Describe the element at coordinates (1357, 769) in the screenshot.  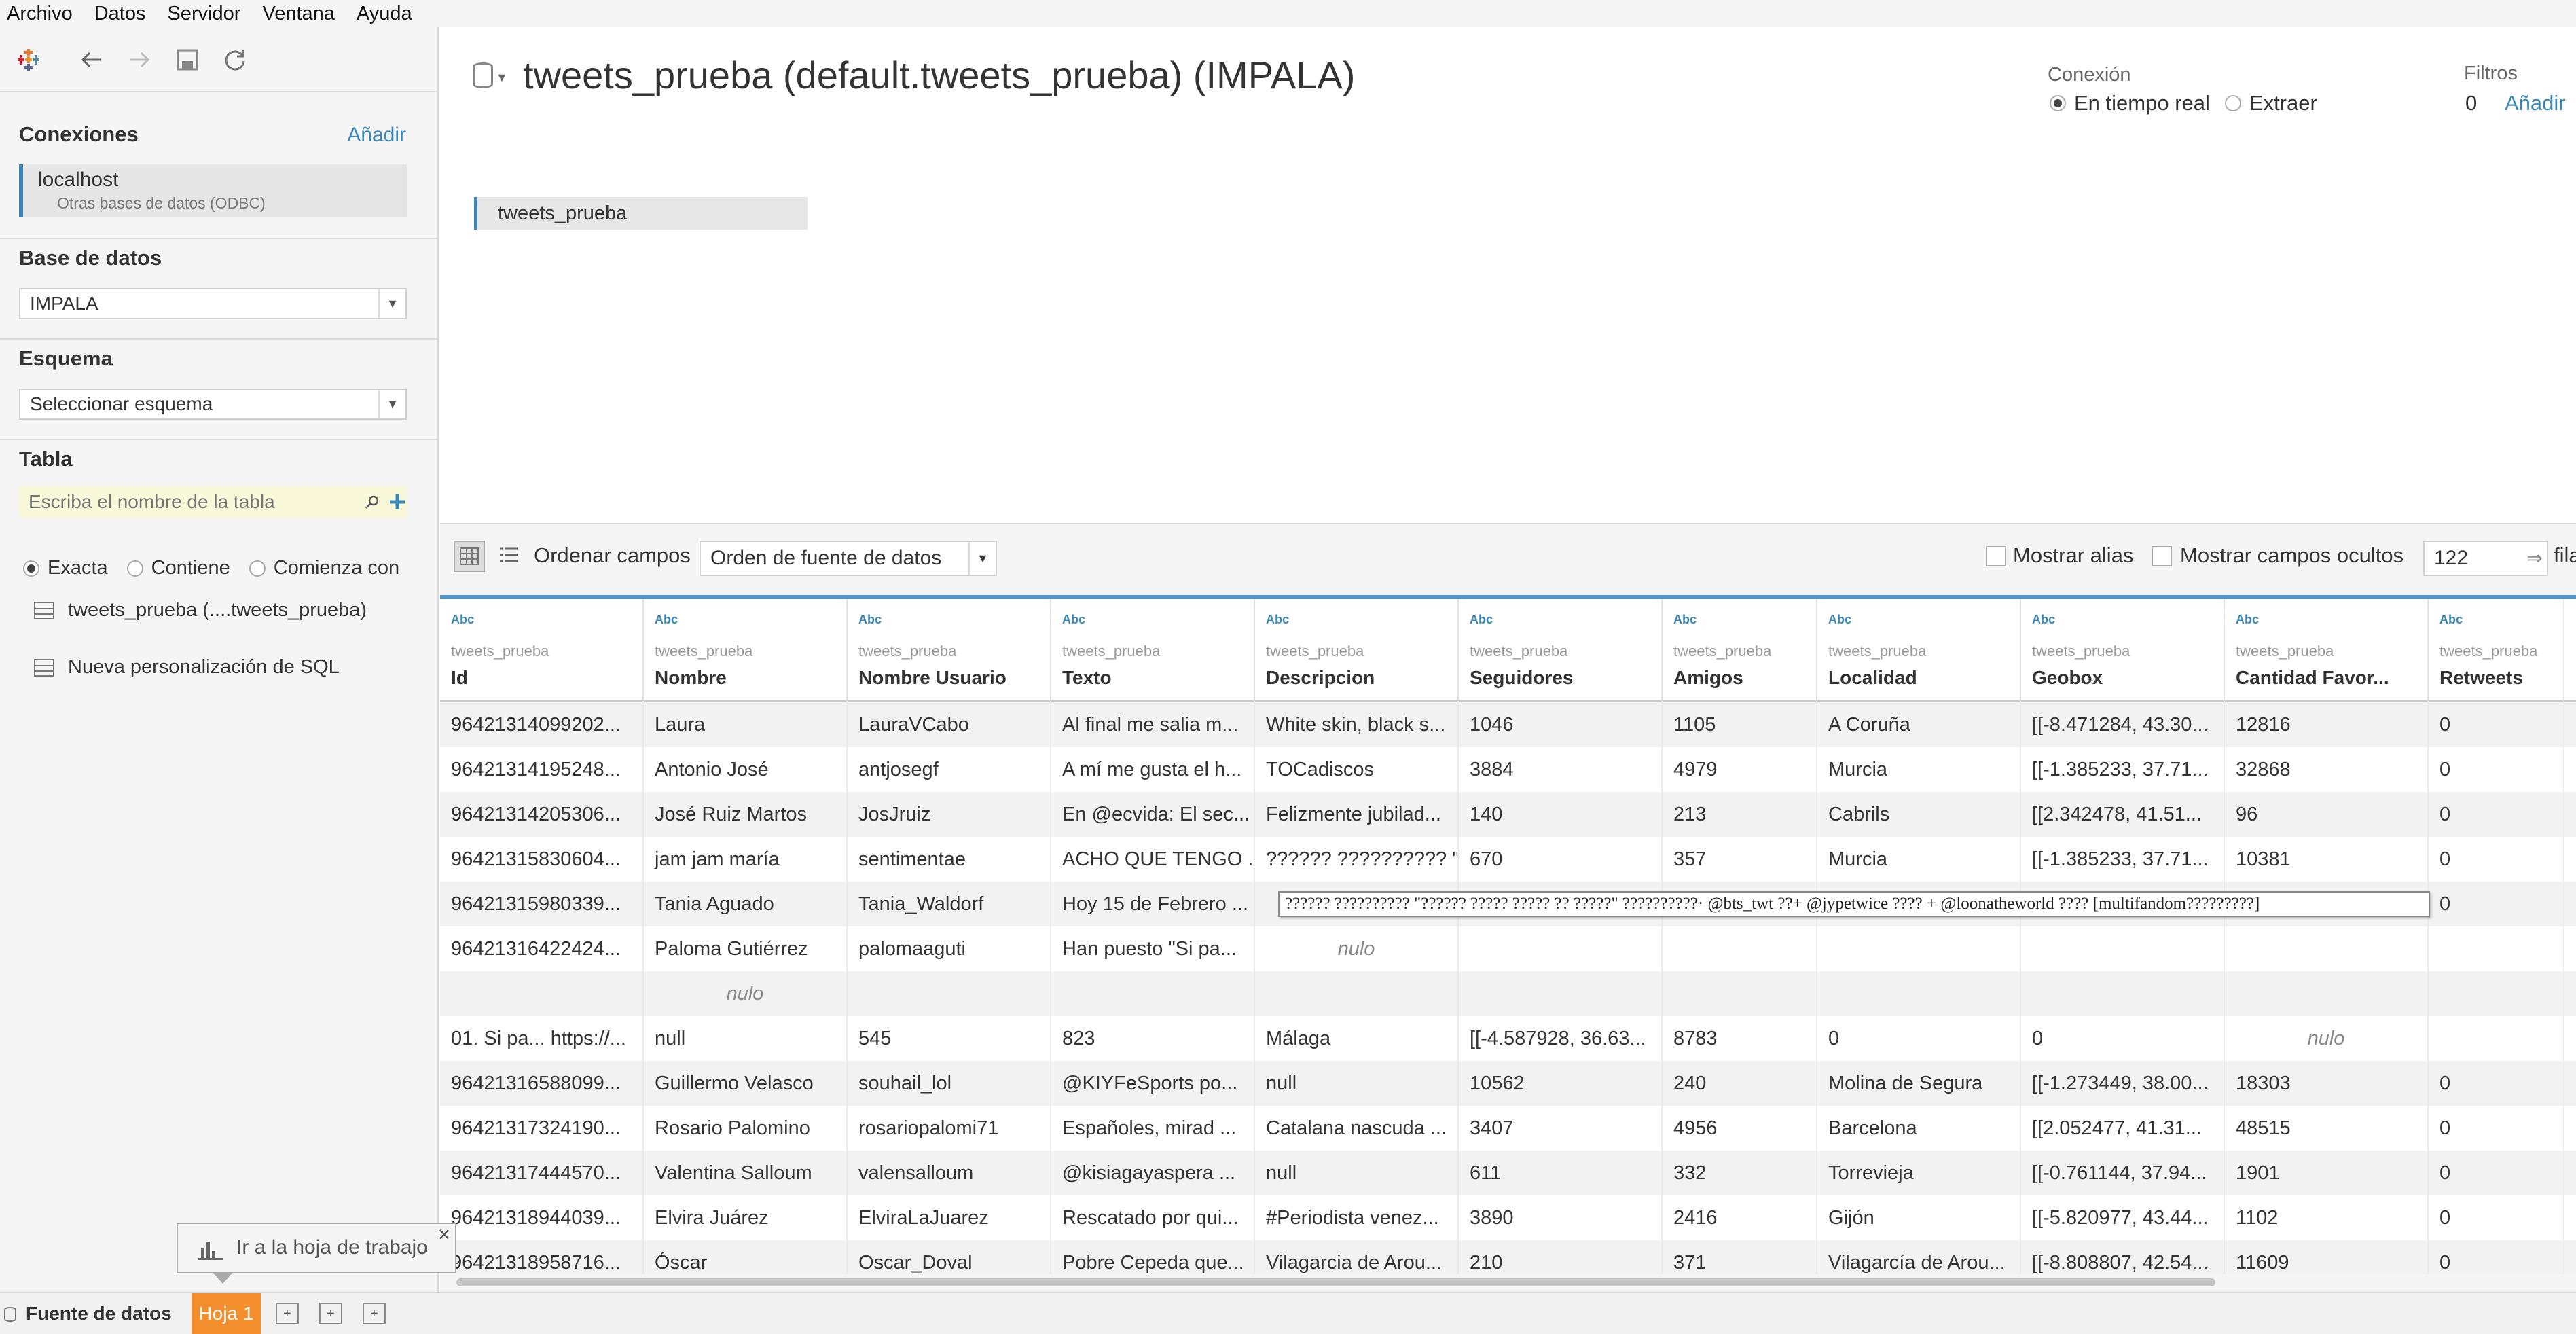
I see `table-cell: TOCadiscos` at that location.